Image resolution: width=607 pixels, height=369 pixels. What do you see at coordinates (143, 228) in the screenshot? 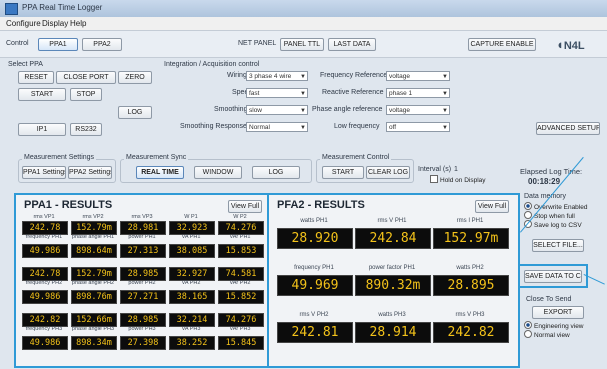
I see `ppa1-value-display: 28.981` at bounding box center [143, 228].